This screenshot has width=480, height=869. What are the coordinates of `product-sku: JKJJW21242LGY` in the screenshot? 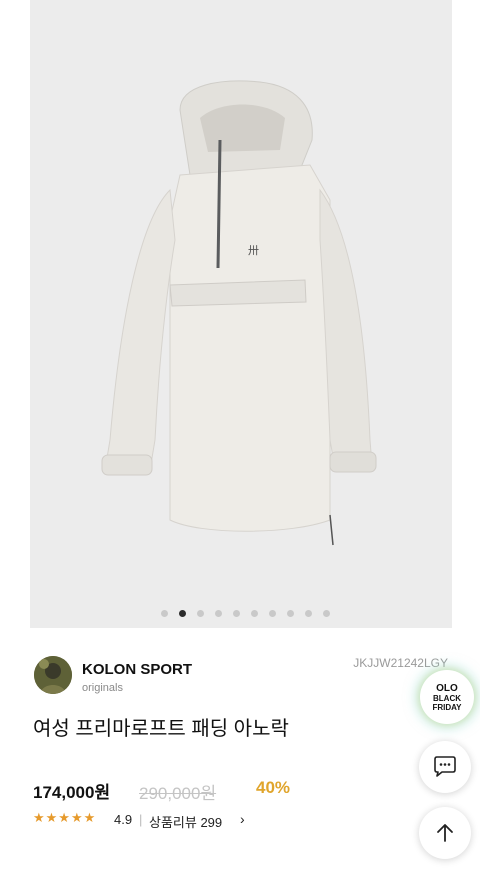 It's located at (400, 663).